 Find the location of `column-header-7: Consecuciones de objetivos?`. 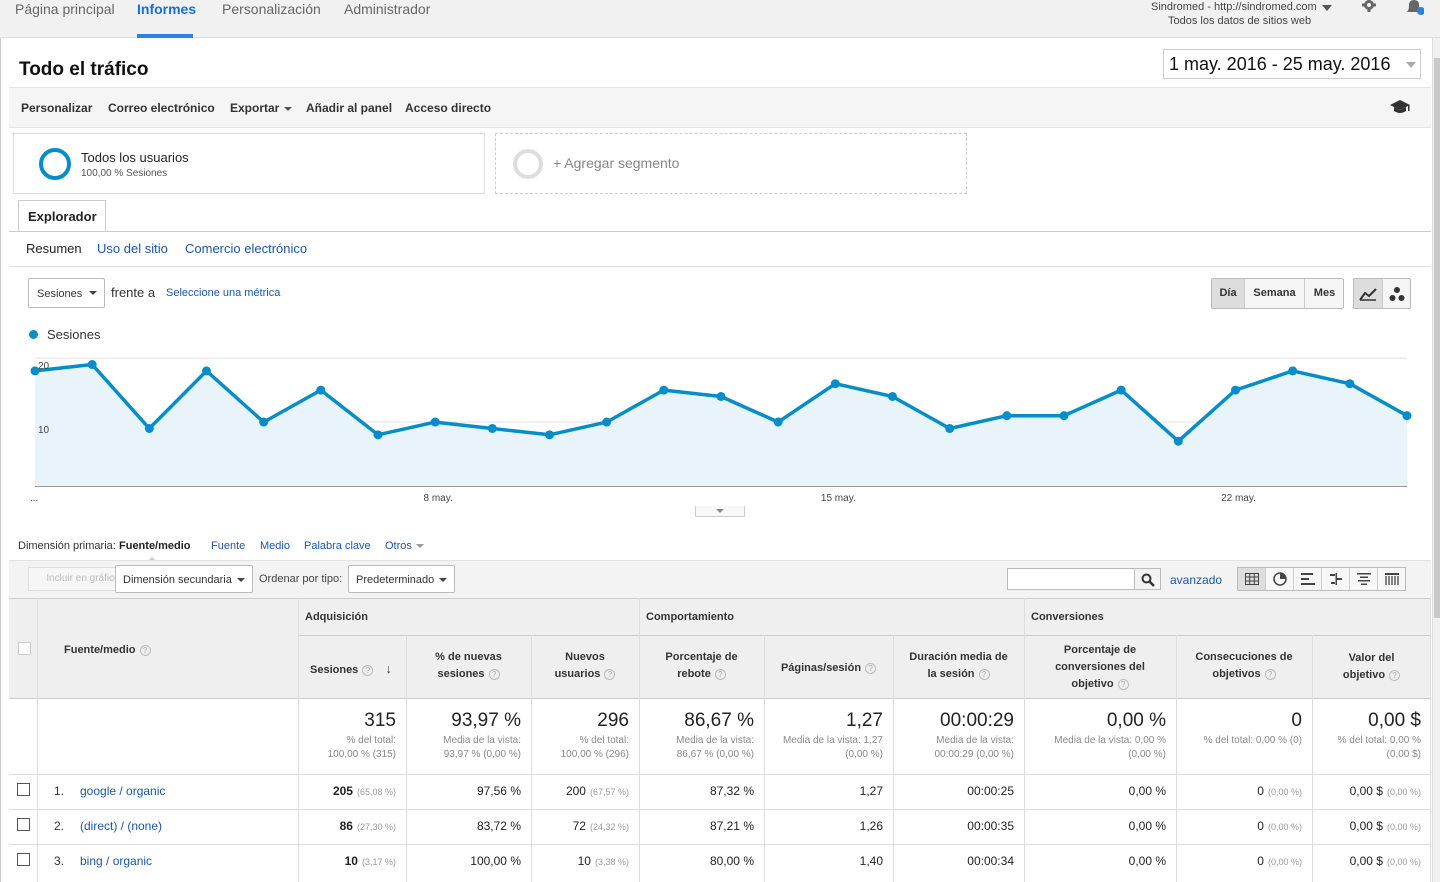

column-header-7: Consecuciones de objetivos? is located at coordinates (1244, 666).